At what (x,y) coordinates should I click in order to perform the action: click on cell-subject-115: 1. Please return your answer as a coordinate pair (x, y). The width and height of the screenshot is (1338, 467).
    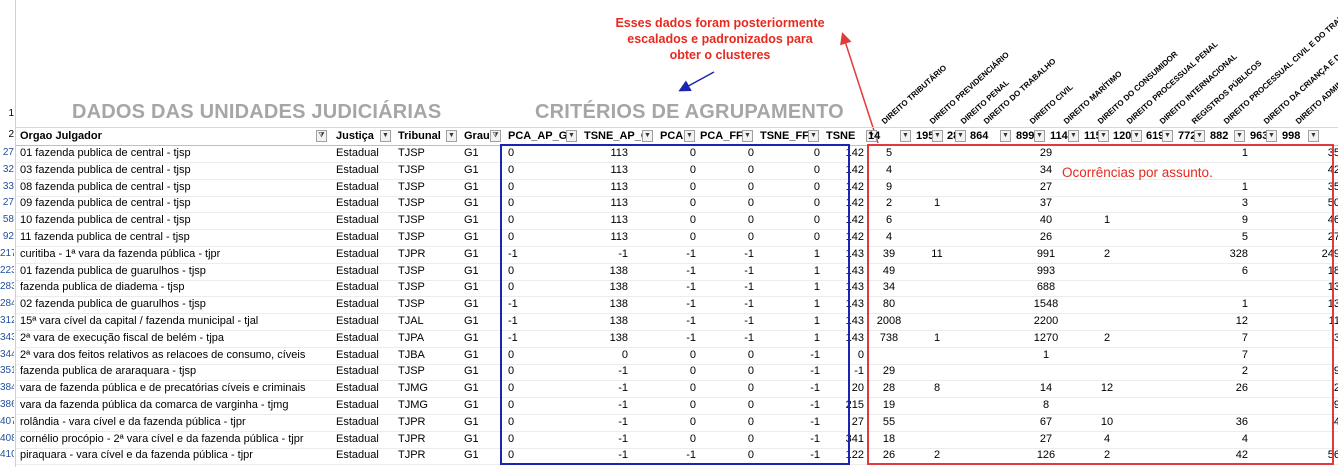
    Looking at the image, I should click on (1107, 220).